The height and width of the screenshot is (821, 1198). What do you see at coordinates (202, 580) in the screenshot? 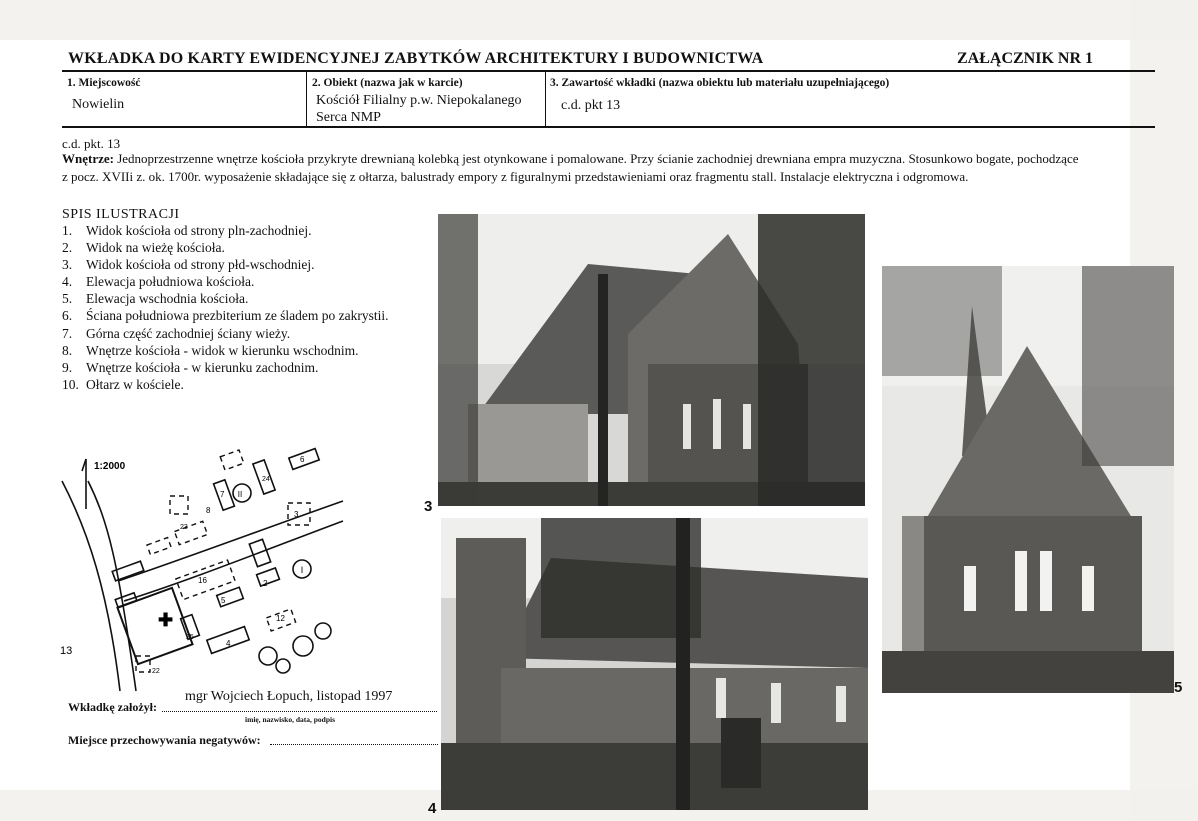
I see `svg-text: 16` at bounding box center [202, 580].